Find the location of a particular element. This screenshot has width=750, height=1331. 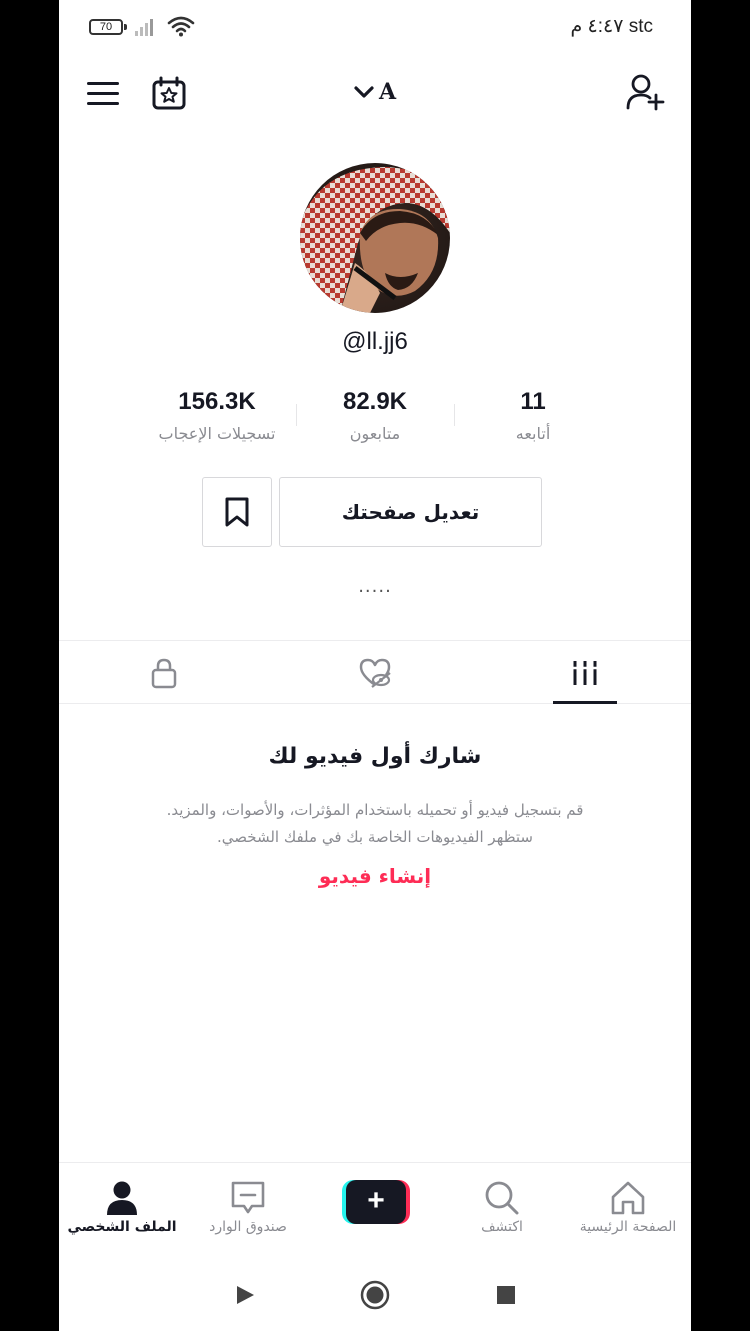

wifi-icon is located at coordinates (181, 26).